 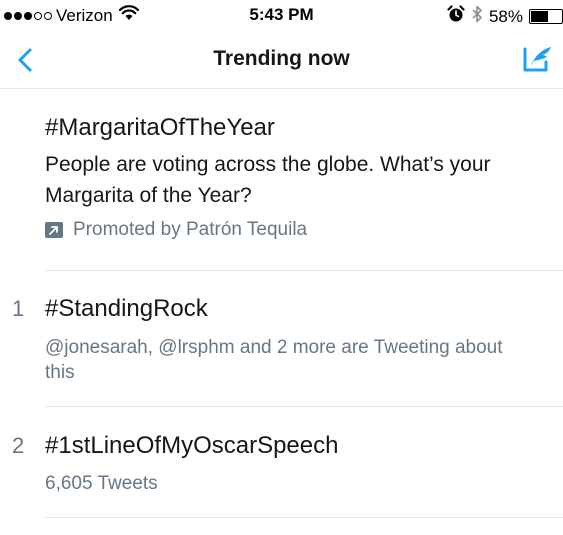 What do you see at coordinates (126, 308) in the screenshot?
I see `trend-name: #StandingRock` at bounding box center [126, 308].